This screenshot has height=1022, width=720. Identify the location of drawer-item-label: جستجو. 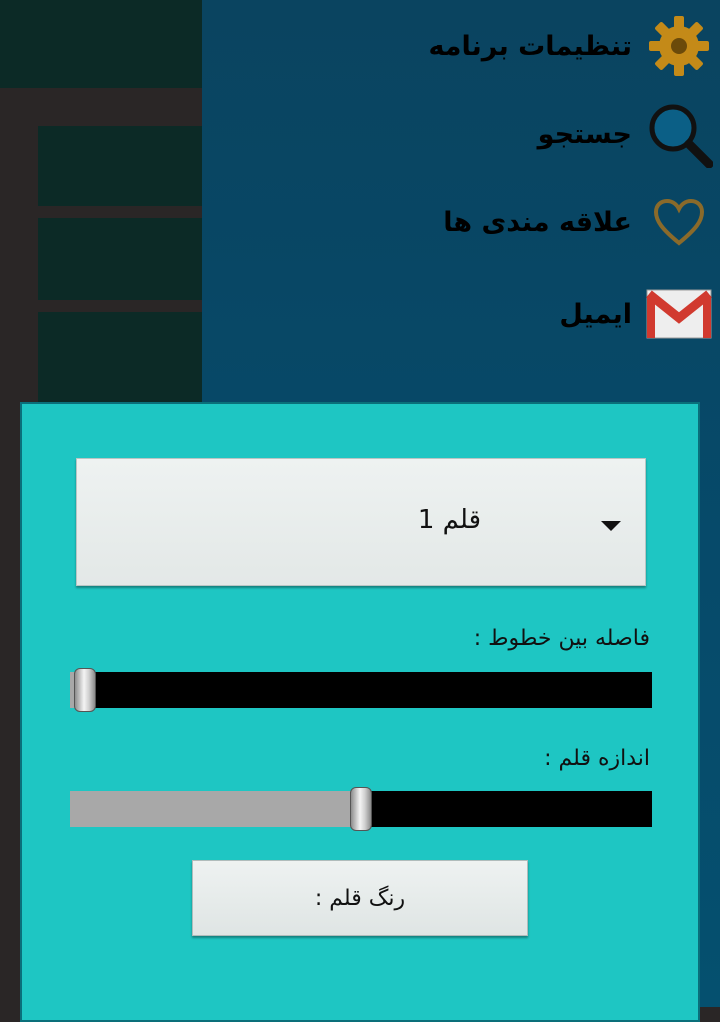
(584, 134).